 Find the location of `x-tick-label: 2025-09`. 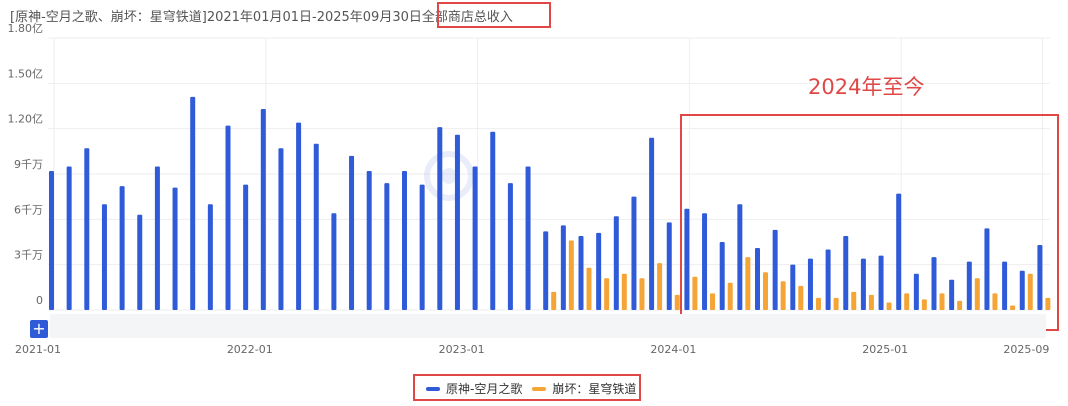

x-tick-label: 2025-09 is located at coordinates (1026, 349).